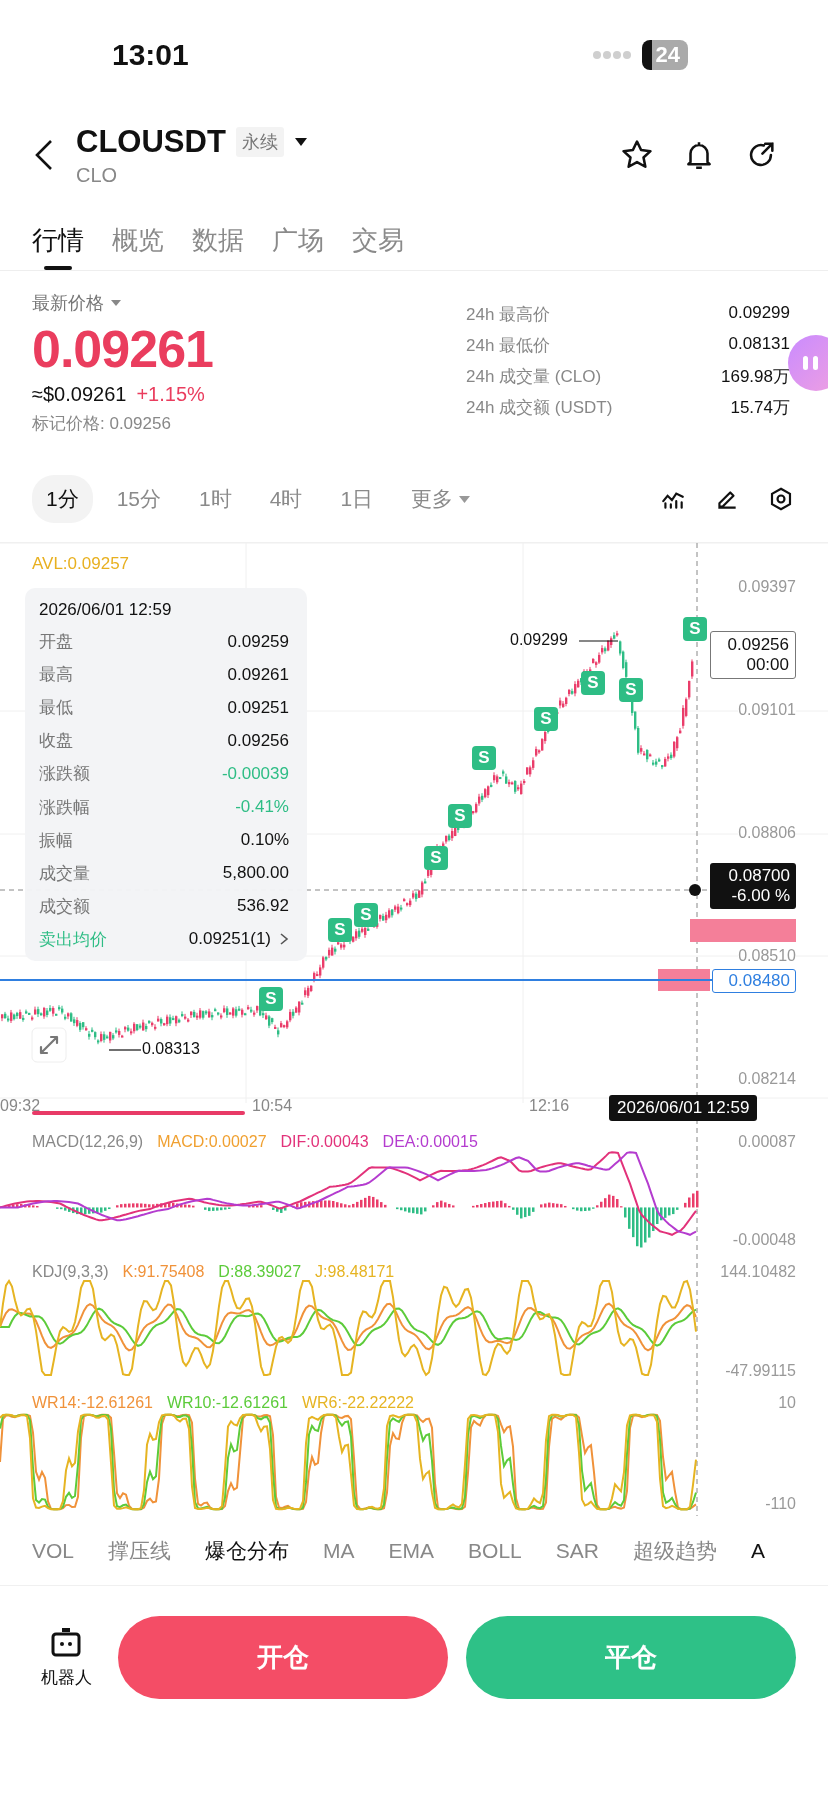 Image resolution: width=828 pixels, height=1795 pixels. Describe the element at coordinates (283, 1657) in the screenshot. I see `open-position-button: 开仓` at that location.